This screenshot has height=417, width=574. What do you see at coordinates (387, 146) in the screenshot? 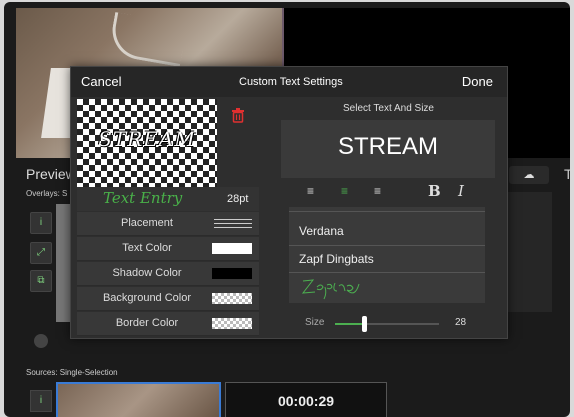
I see `sample-text: STREAM` at bounding box center [387, 146].